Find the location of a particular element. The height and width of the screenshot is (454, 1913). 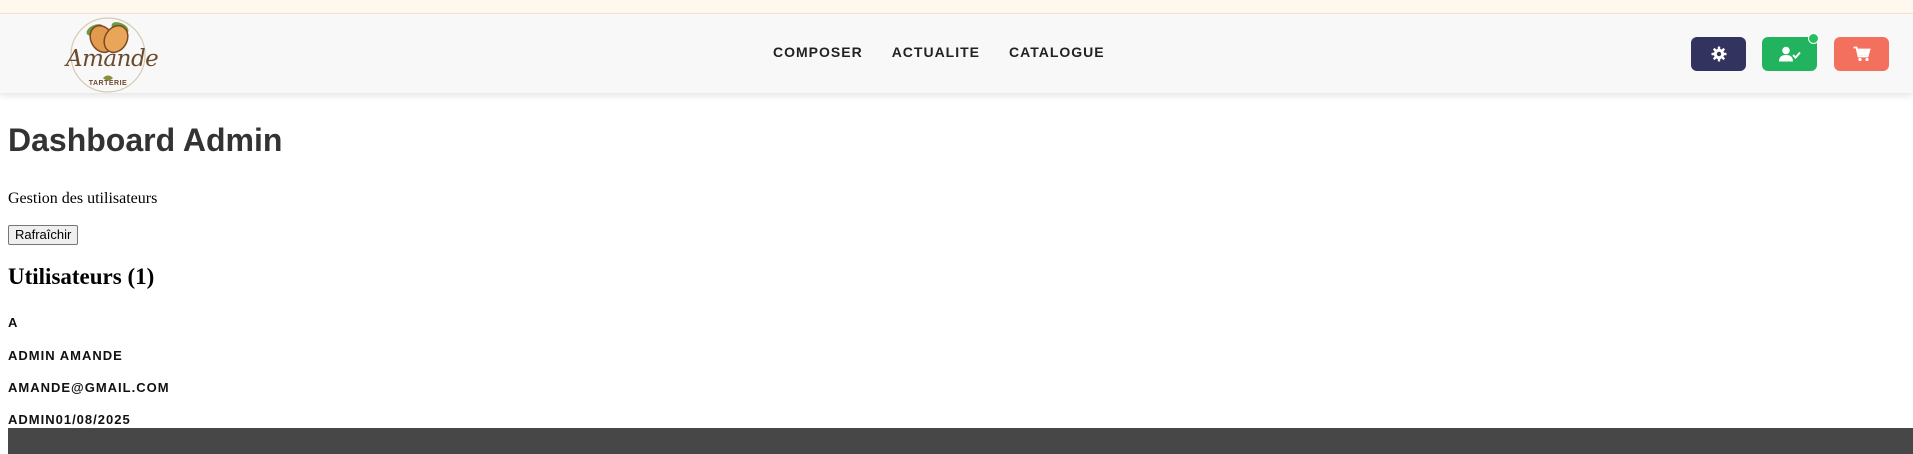

brand-logo: Amande TARTERIE is located at coordinates (110, 53).